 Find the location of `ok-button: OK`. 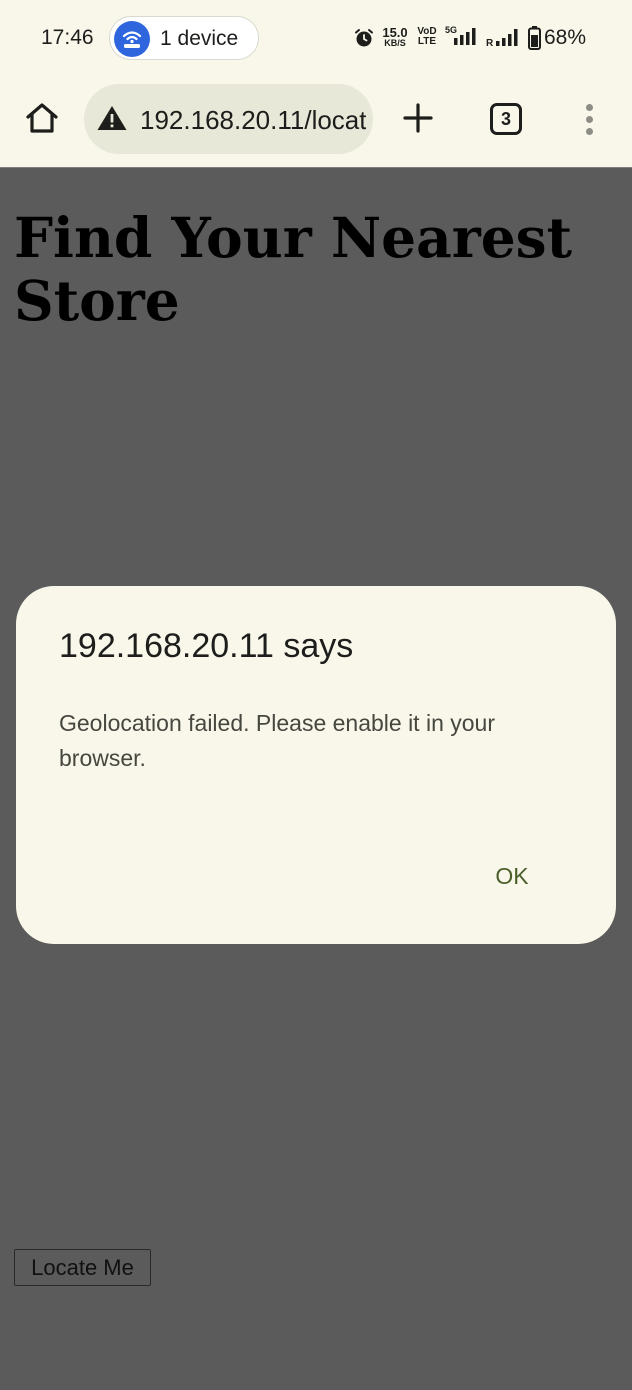

ok-button: OK is located at coordinates (512, 876).